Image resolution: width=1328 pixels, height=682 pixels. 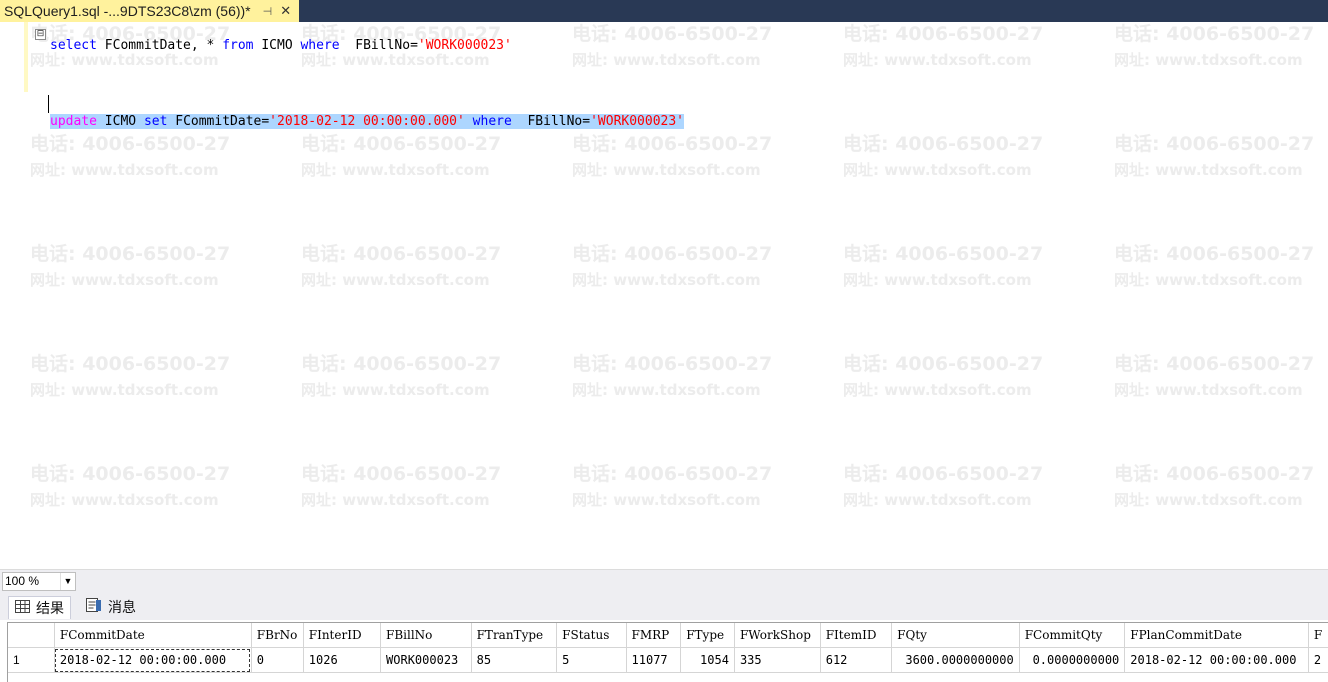 I want to click on column-header: FWorkShop, so click(x=777, y=635).